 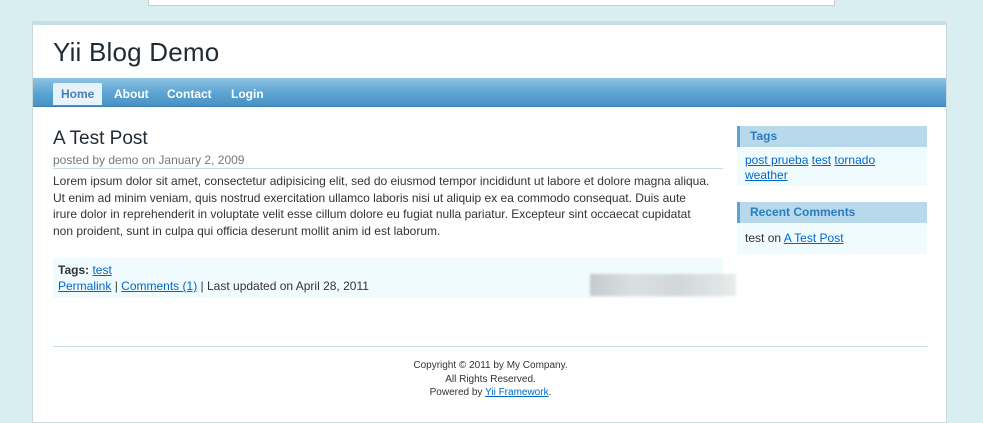 What do you see at coordinates (136, 52) in the screenshot?
I see `site-logo: Yii Blog Demo` at bounding box center [136, 52].